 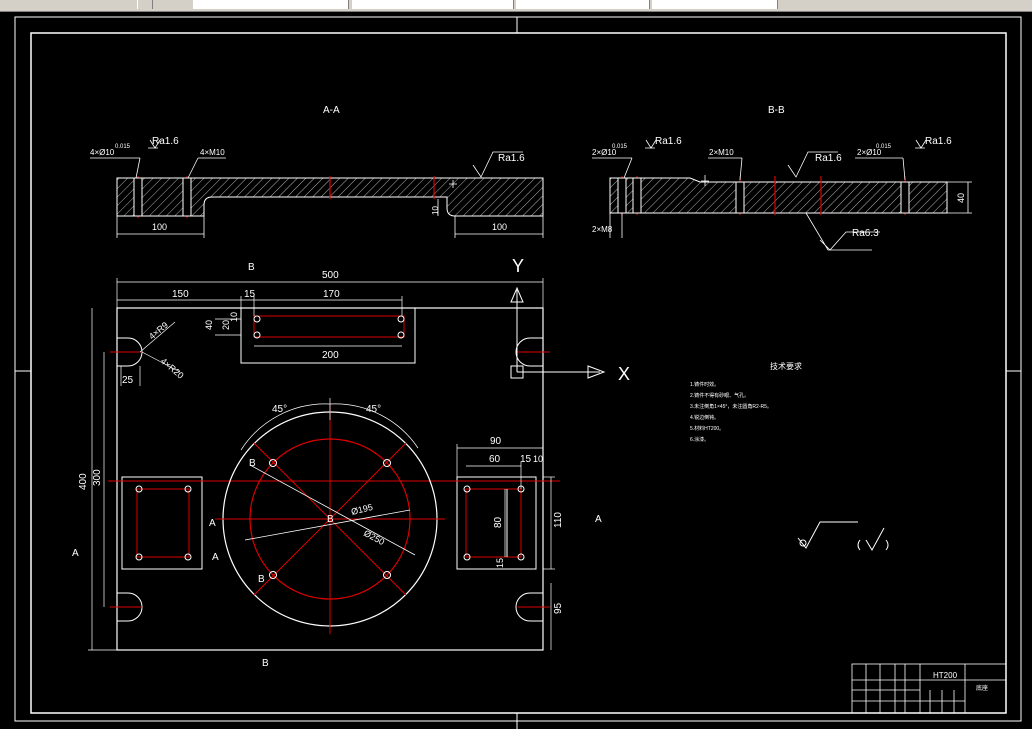 What do you see at coordinates (97, 477) in the screenshot?
I see `dimension-label: 300` at bounding box center [97, 477].